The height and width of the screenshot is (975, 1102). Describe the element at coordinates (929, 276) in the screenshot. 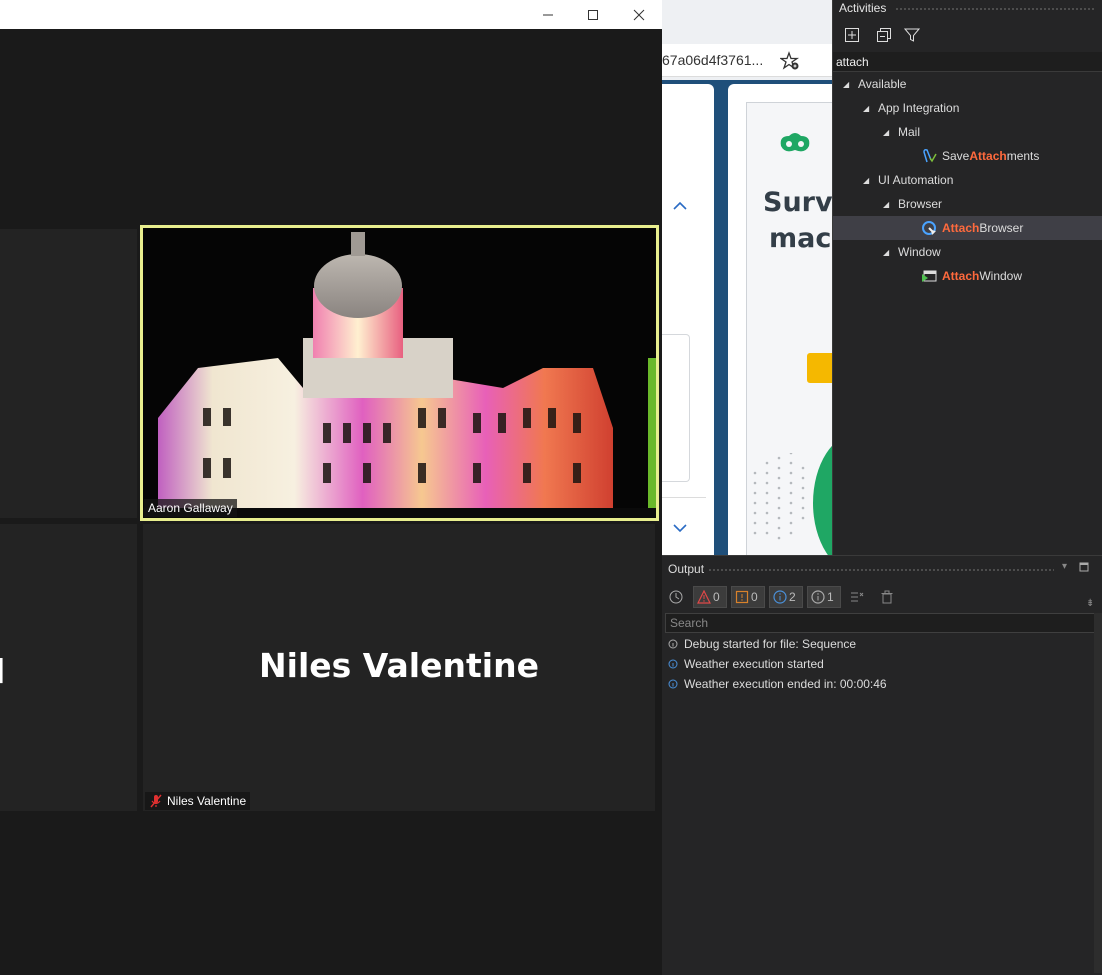

I see `attach-window-icon` at that location.